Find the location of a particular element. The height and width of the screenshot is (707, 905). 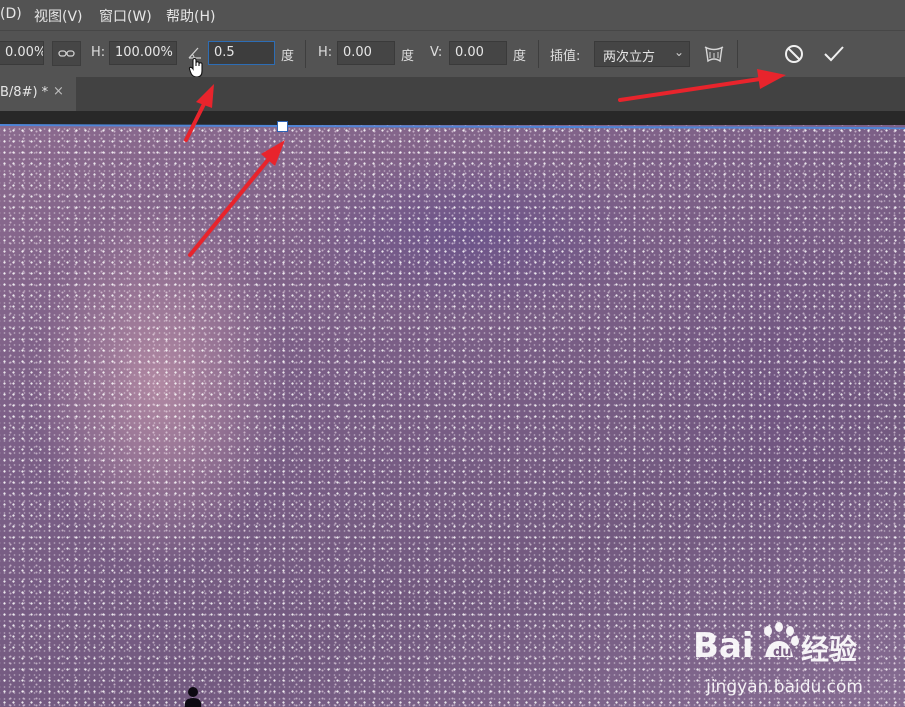

menu-item-window: 窗口(W) is located at coordinates (125, 16).